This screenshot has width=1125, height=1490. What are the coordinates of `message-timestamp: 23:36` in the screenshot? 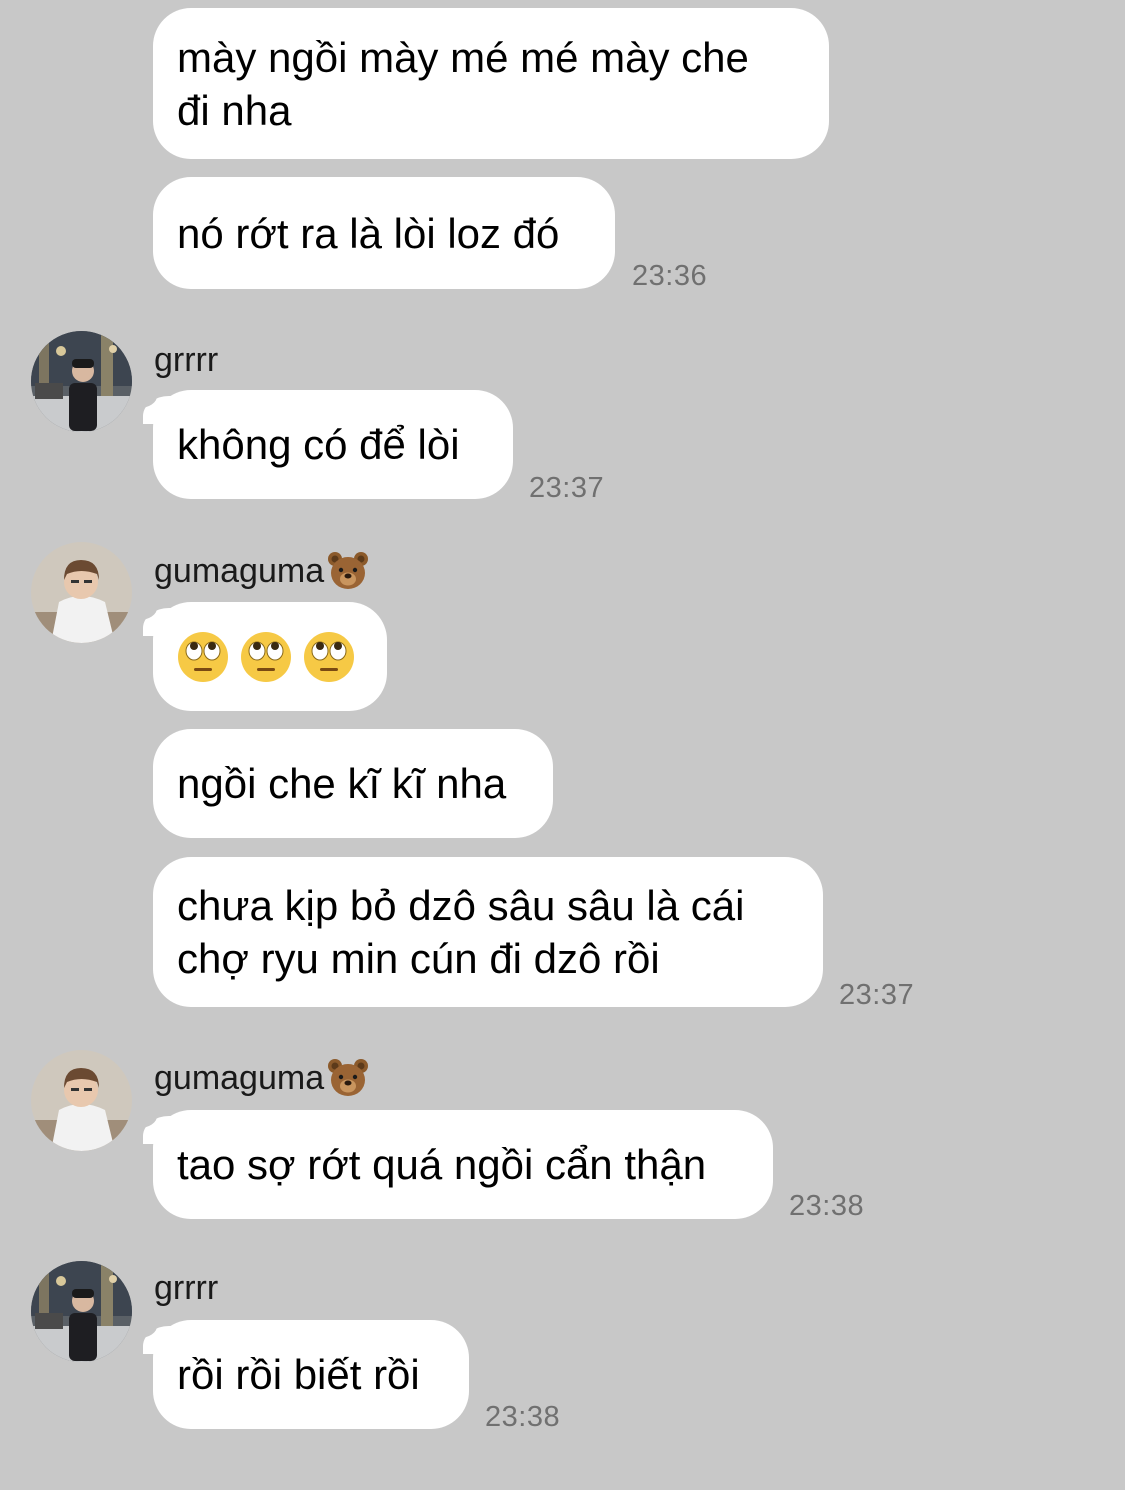 It's located at (670, 276).